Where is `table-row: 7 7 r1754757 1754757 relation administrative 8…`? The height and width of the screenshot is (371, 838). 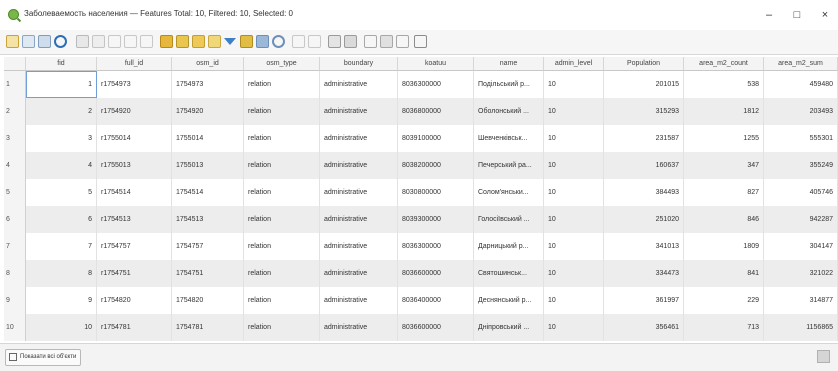 table-row: 7 7 r1754757 1754757 relation administrative 8… is located at coordinates (421, 246).